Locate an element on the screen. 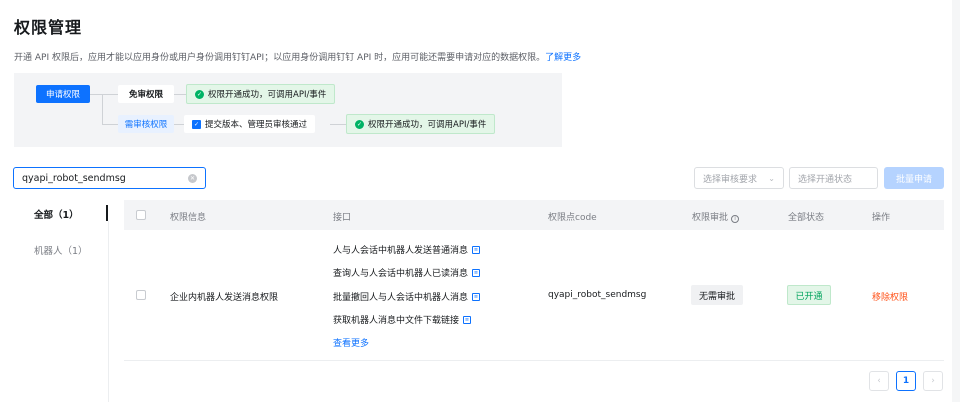 This screenshot has width=960, height=402. flow-needs-review-node: 需审核权限 is located at coordinates (146, 124).